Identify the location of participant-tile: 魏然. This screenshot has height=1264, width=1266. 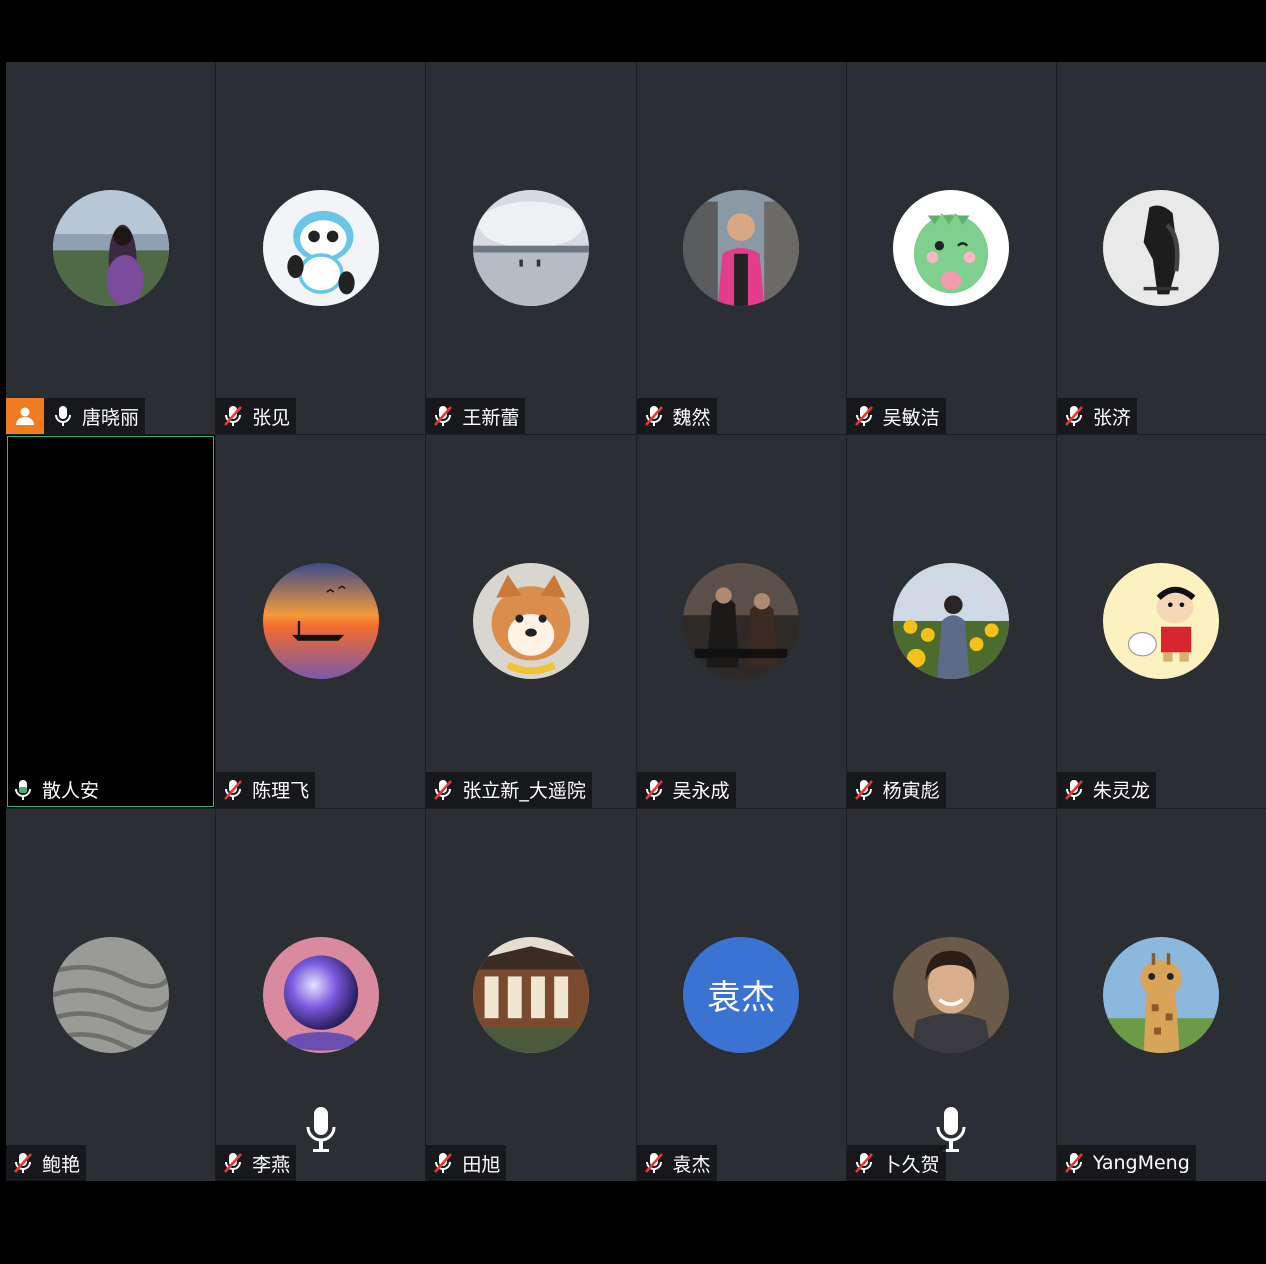
(741, 248).